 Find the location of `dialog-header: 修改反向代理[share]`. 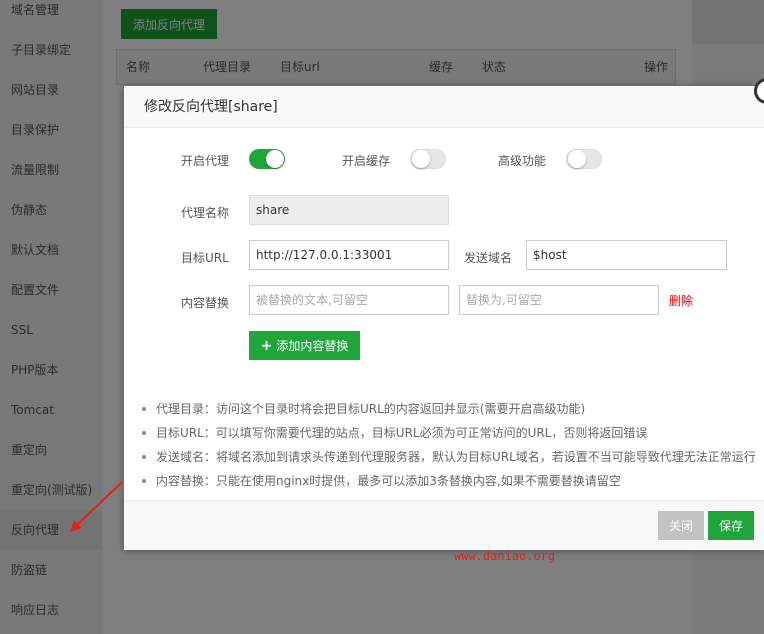

dialog-header: 修改反向代理[share] is located at coordinates (444, 107).